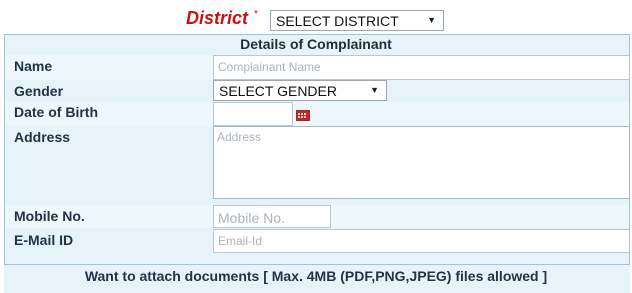  I want to click on name-label: Name, so click(33, 66).